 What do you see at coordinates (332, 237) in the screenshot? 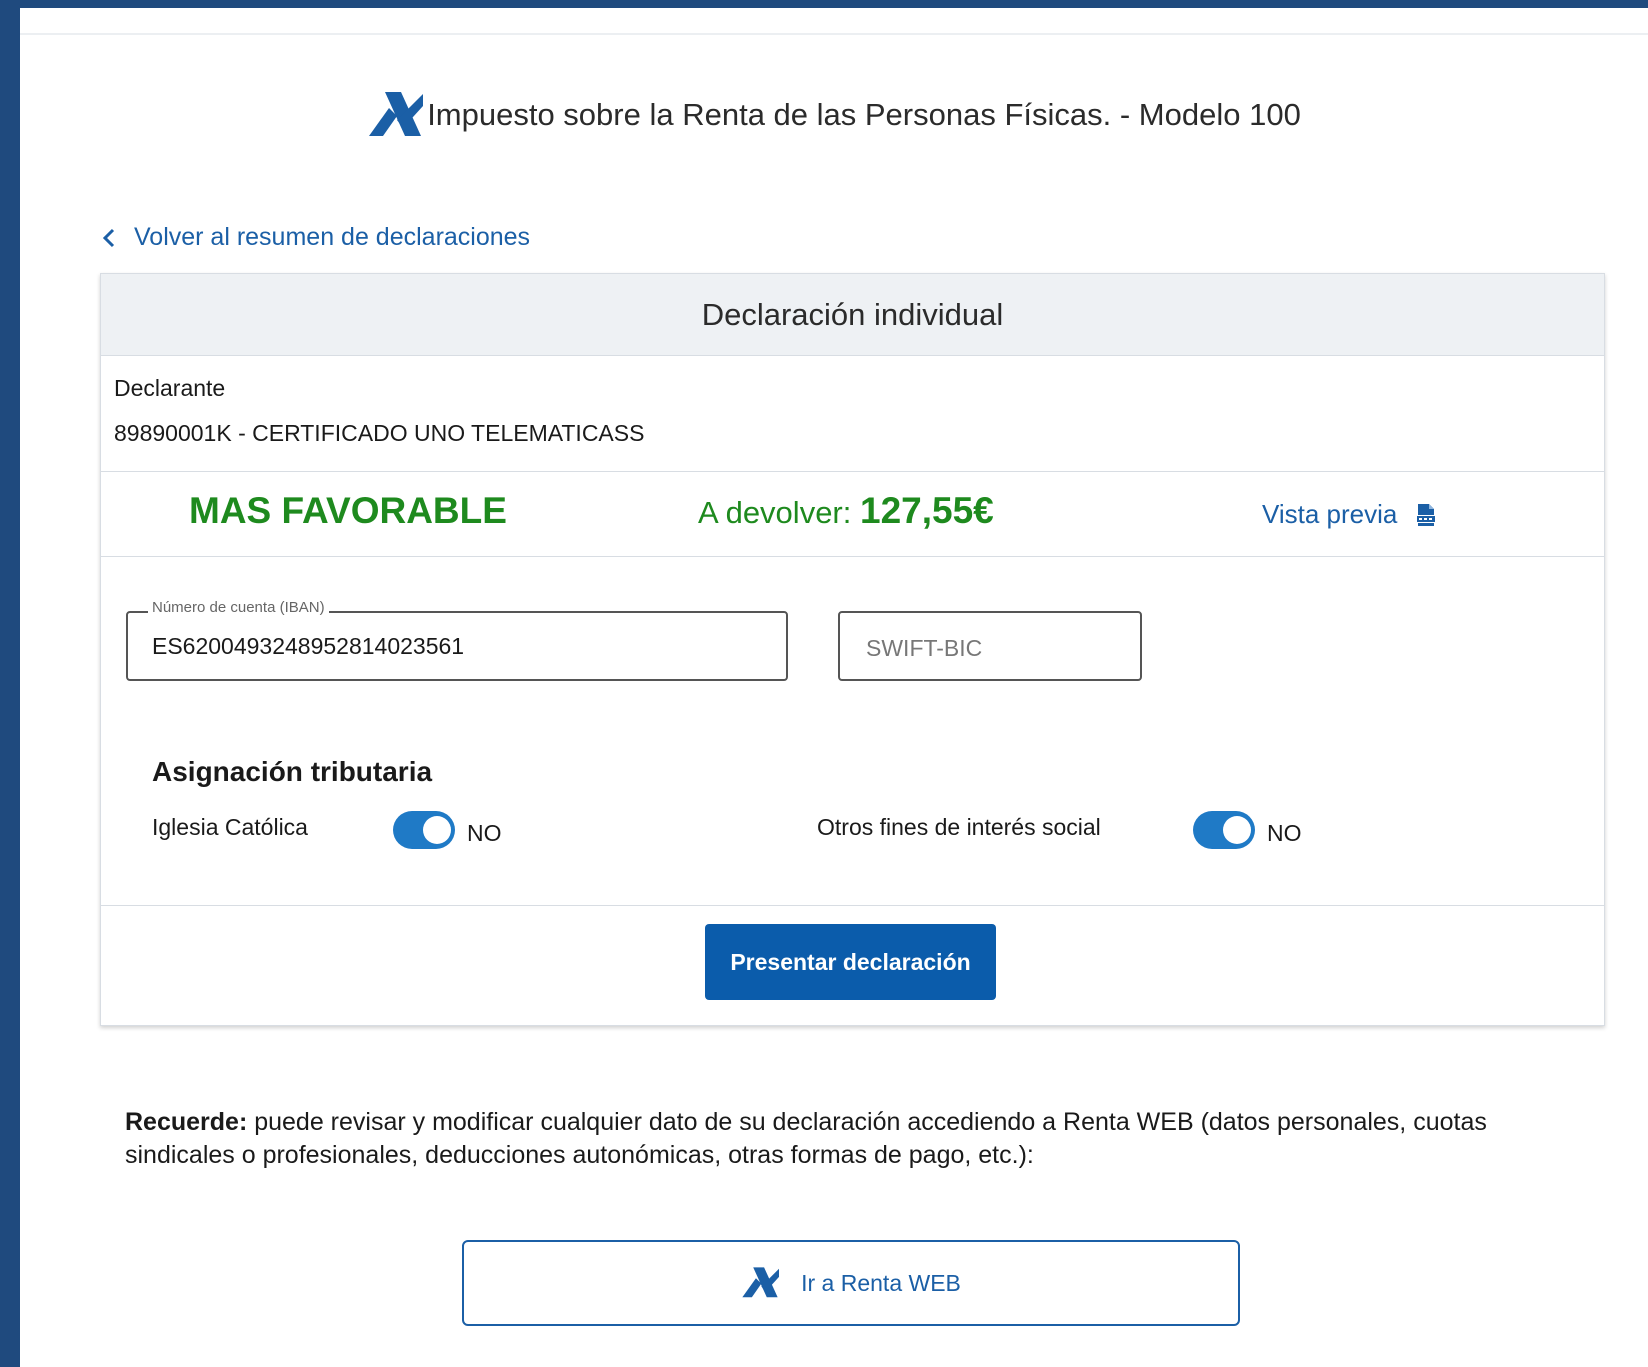
I see `back-link-label: Volver al resumen de declaraciones` at bounding box center [332, 237].